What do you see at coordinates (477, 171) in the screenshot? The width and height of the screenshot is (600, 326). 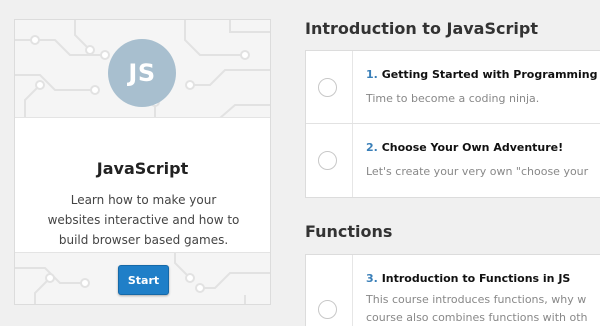 I see `lesson-description: Let's create your very own "choose your` at bounding box center [477, 171].